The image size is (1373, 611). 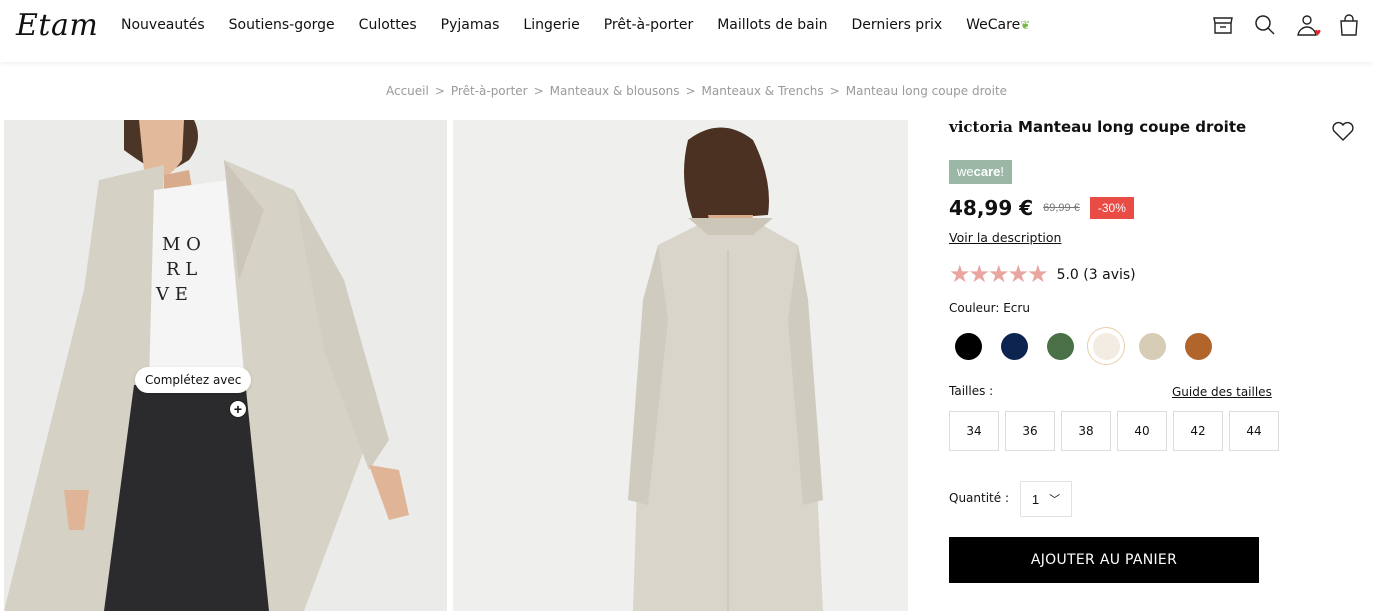 What do you see at coordinates (388, 25) in the screenshot?
I see `nav-item-culottes: Culottes` at bounding box center [388, 25].